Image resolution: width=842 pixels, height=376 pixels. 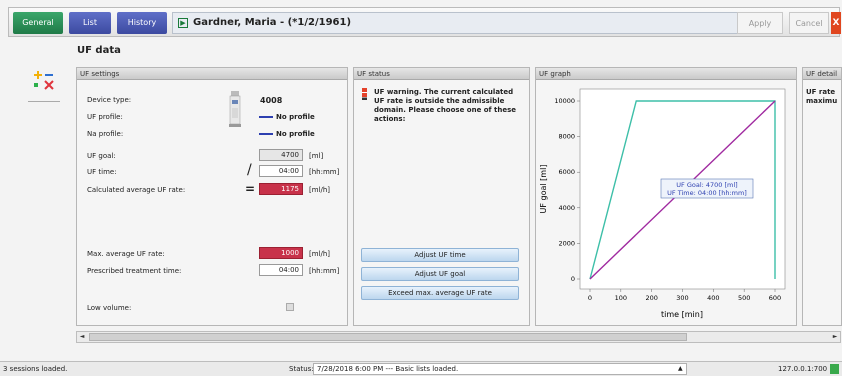 I want to click on uf-status-header: UF status, so click(x=441, y=74).